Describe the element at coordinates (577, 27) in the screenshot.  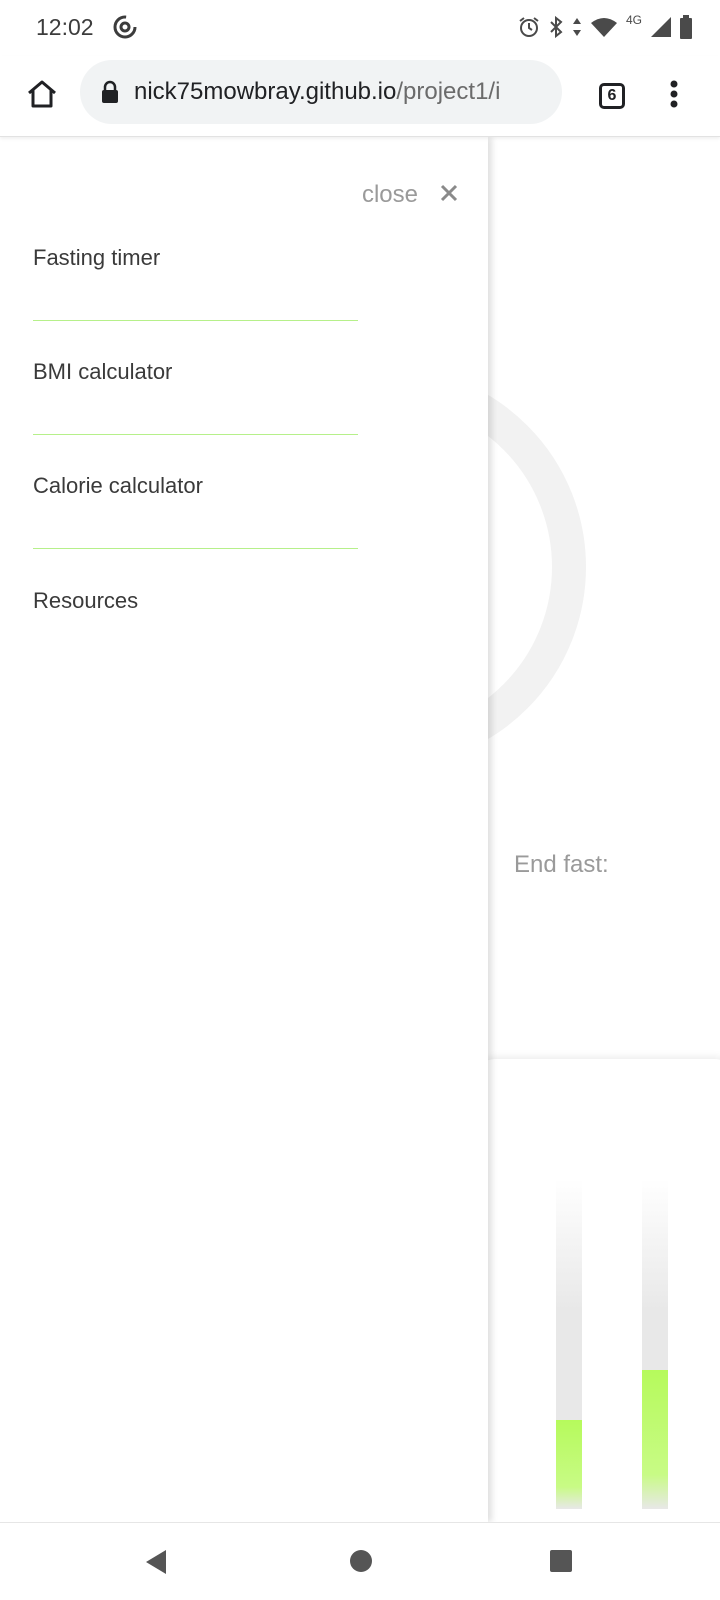
I see `data-arrows-icon` at that location.